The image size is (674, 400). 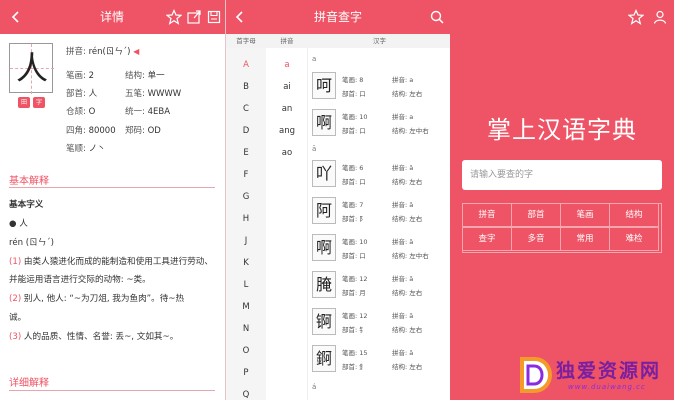 What do you see at coordinates (585, 239) in the screenshot?
I see `grid-common: 常用` at bounding box center [585, 239].